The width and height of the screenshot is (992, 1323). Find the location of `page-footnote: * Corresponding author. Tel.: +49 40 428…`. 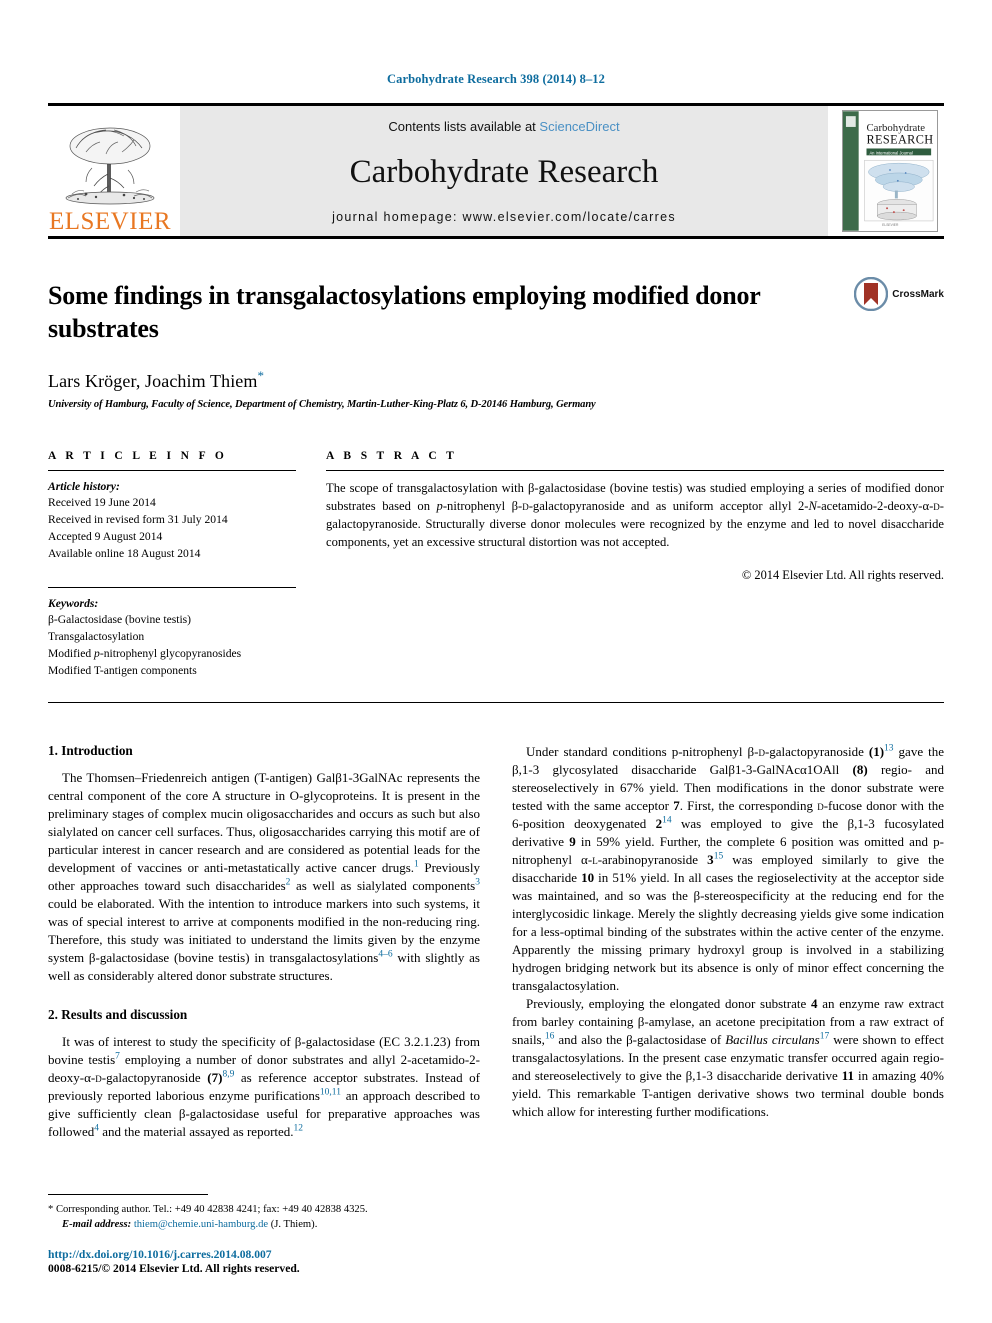

page-footnote: * Corresponding author. Tel.: +49 40 428… is located at coordinates (263, 1234).